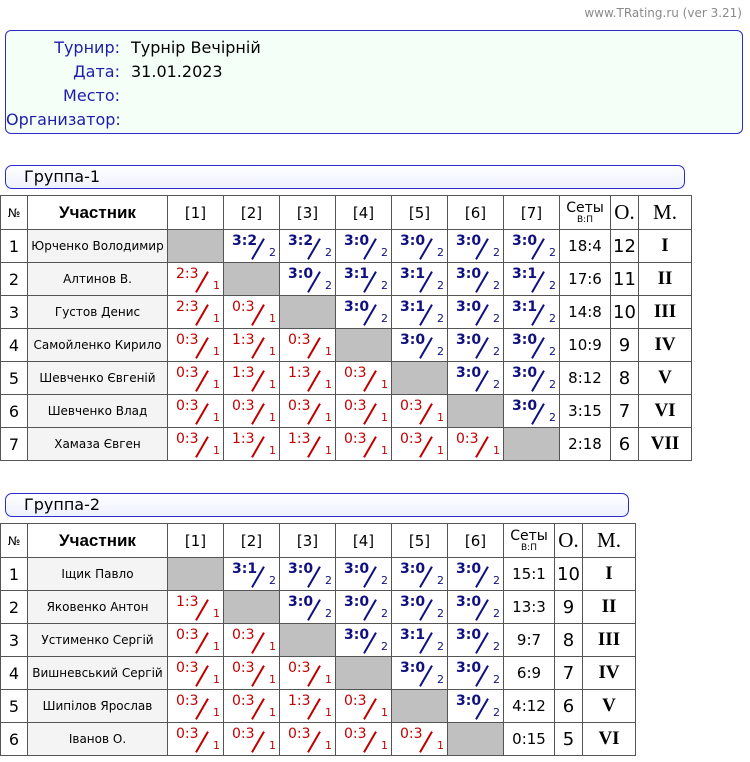 The width and height of the screenshot is (750, 762). I want to click on place-value: V, so click(665, 378).